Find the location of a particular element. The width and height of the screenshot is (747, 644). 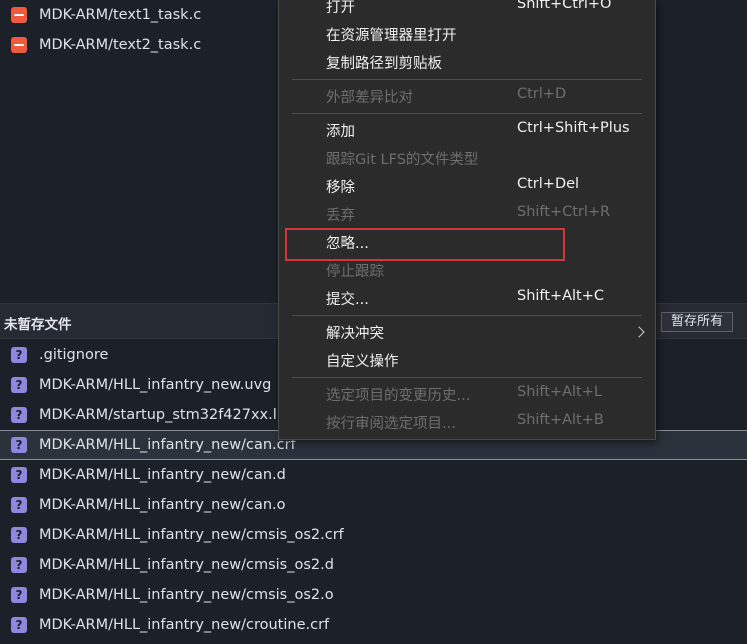

menu-item-label: 添加 is located at coordinates (340, 132).